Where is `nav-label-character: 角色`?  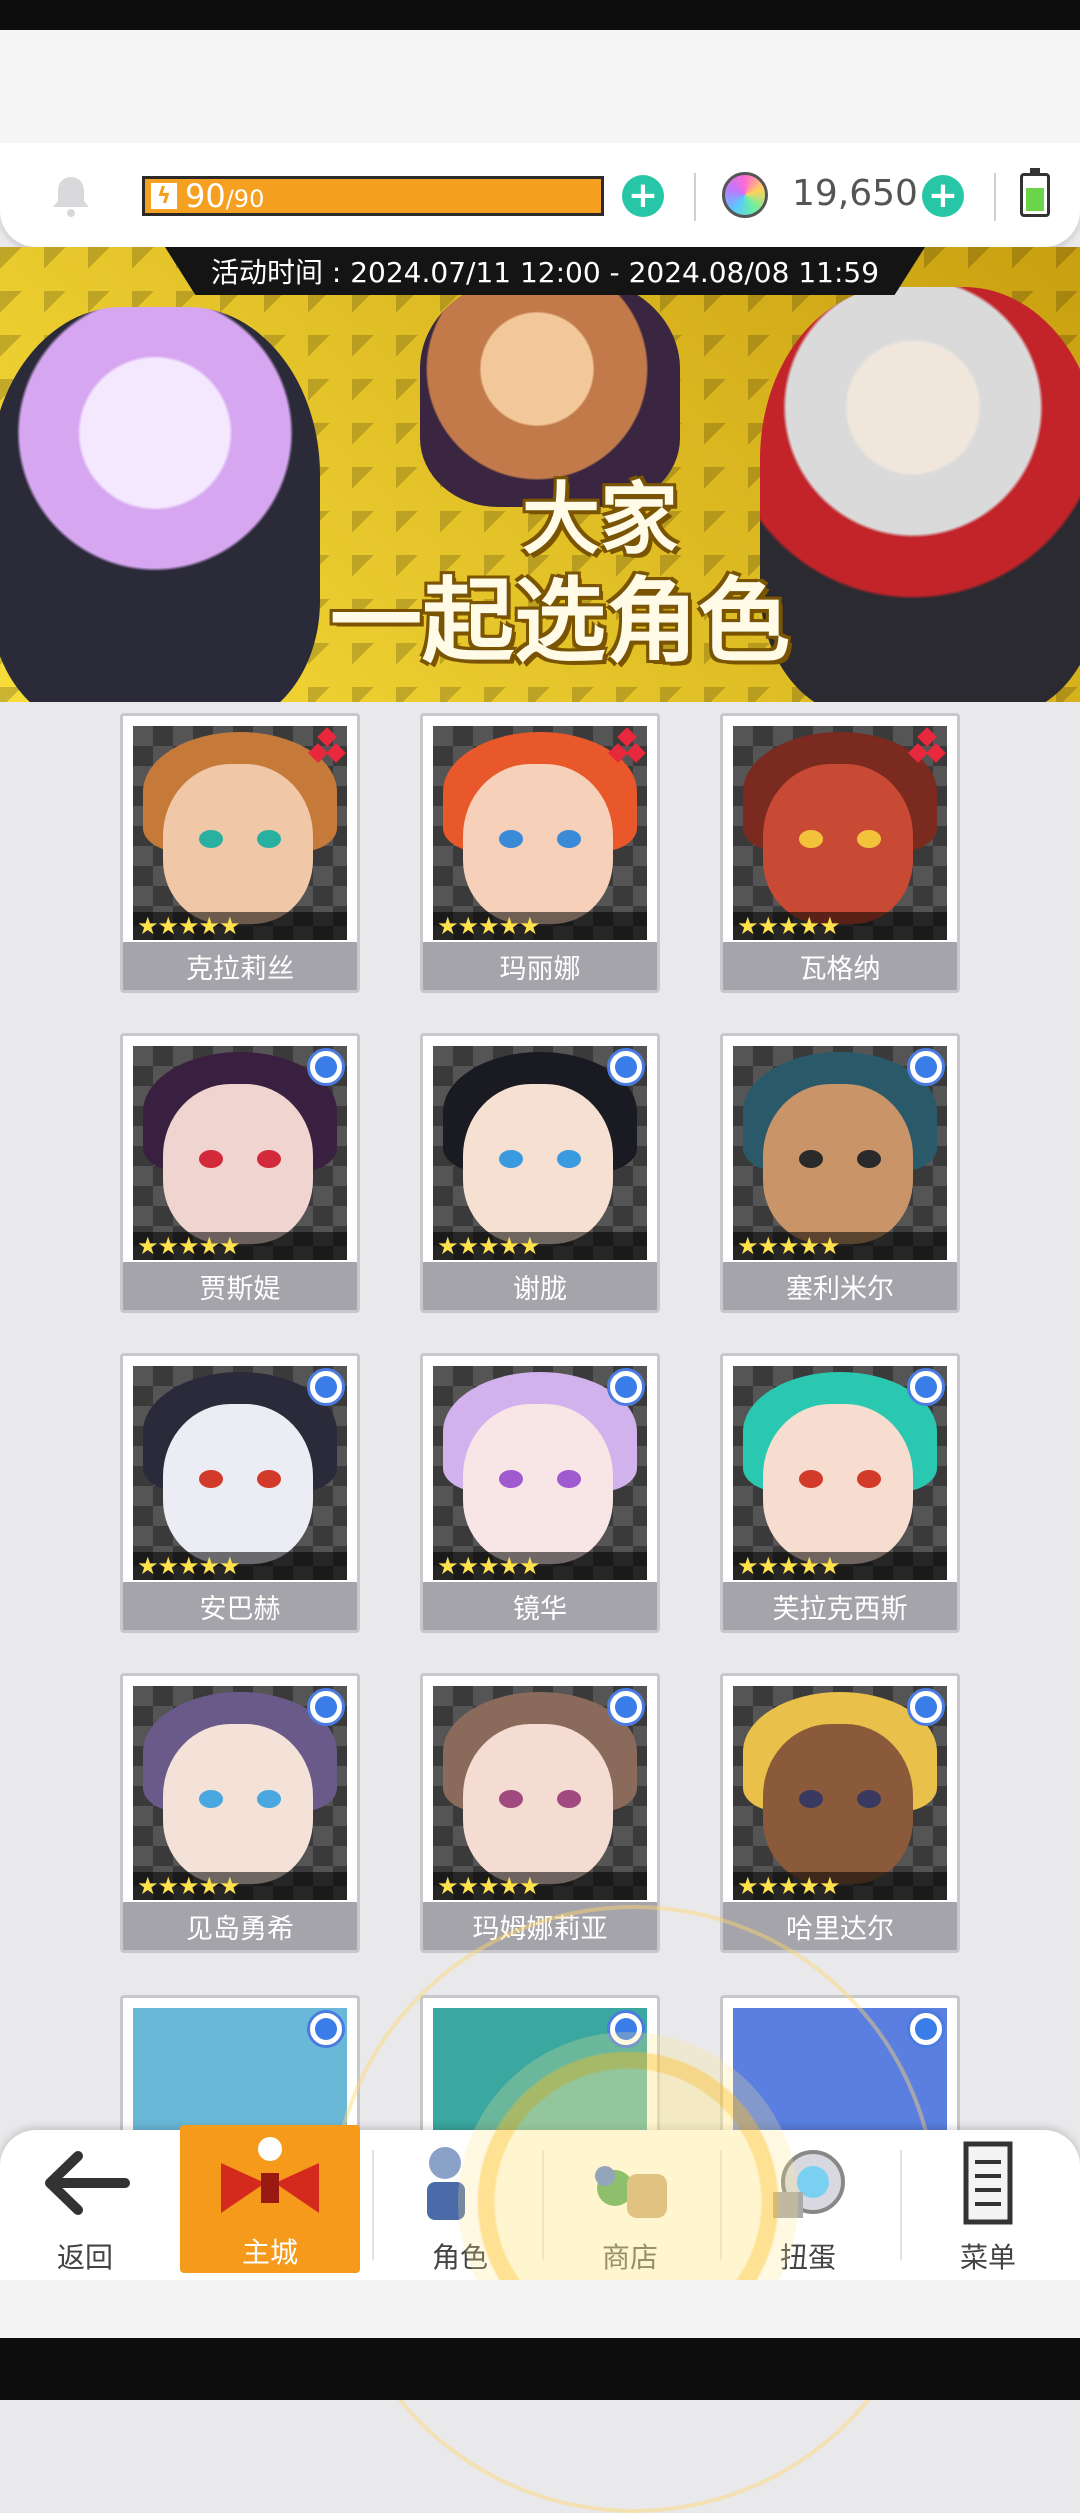 nav-label-character: 角色 is located at coordinates (459, 2257).